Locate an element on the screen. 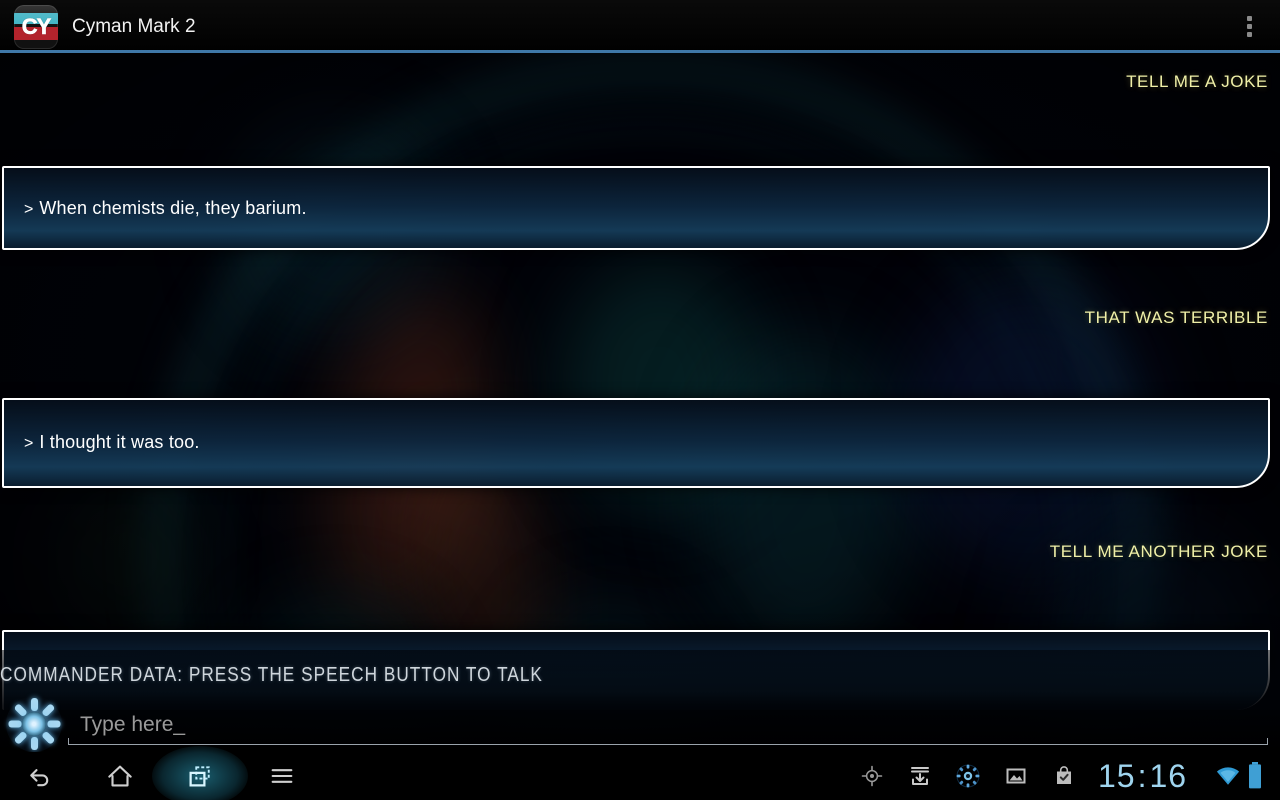  nav-recents-button is located at coordinates (200, 773).